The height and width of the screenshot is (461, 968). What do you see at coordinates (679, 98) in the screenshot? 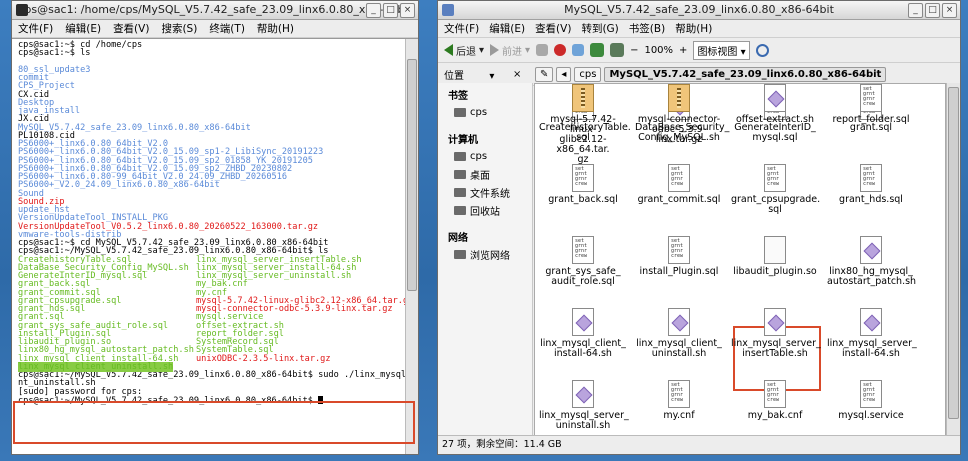
I see `archive-file-icon` at bounding box center [679, 98].